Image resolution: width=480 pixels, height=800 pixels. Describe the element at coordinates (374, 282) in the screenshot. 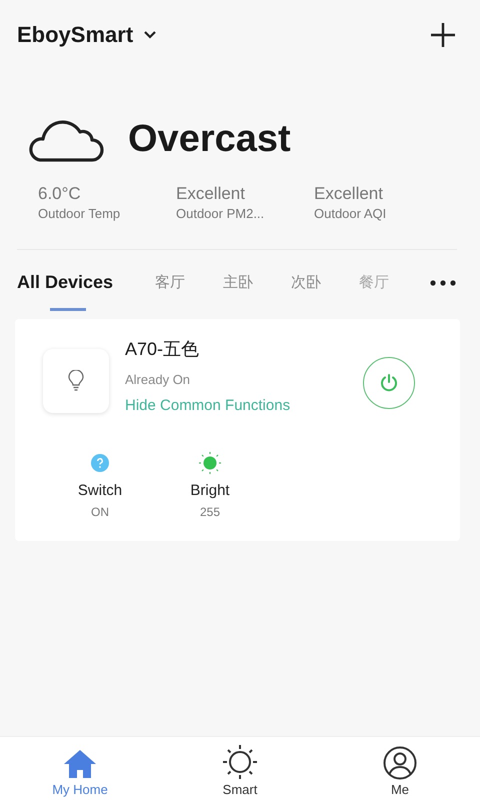

I see `room-tab: 餐厅` at that location.